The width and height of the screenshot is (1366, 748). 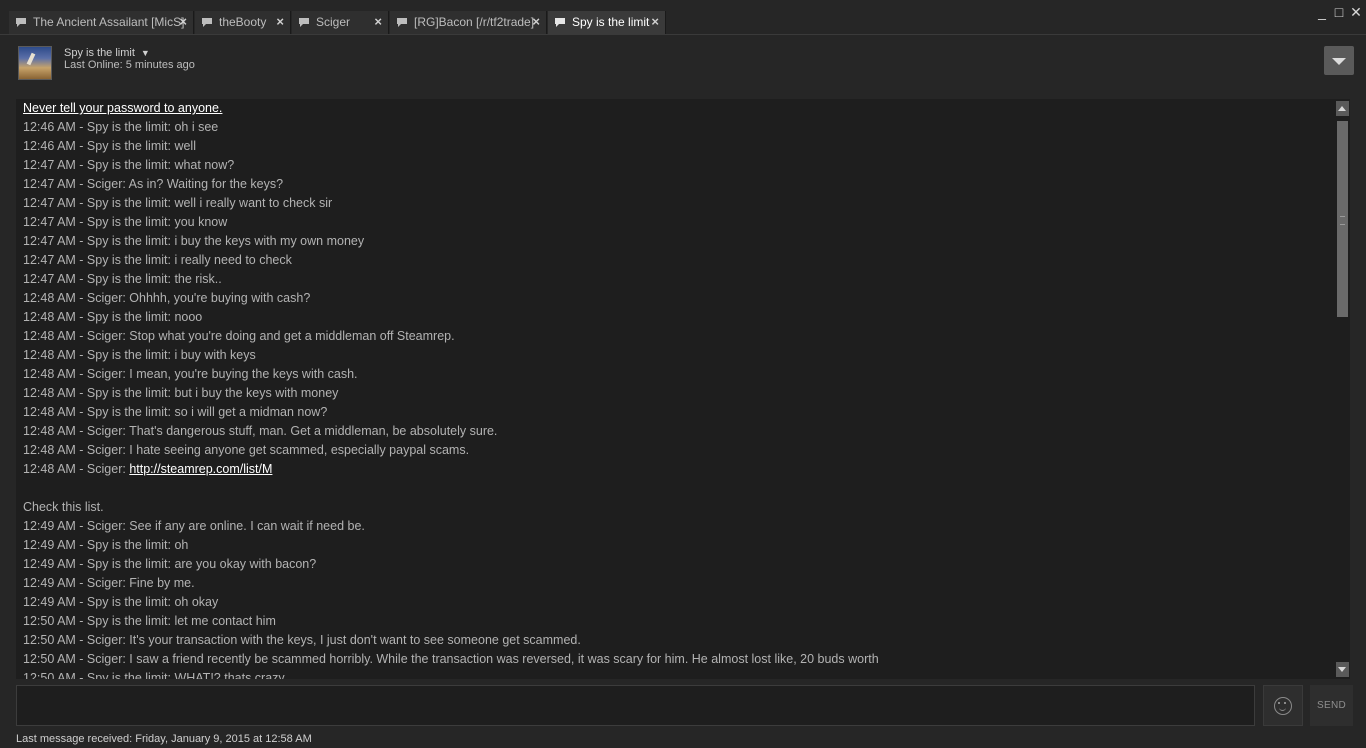 What do you see at coordinates (1342, 389) in the screenshot?
I see `chat-scrollbar` at bounding box center [1342, 389].